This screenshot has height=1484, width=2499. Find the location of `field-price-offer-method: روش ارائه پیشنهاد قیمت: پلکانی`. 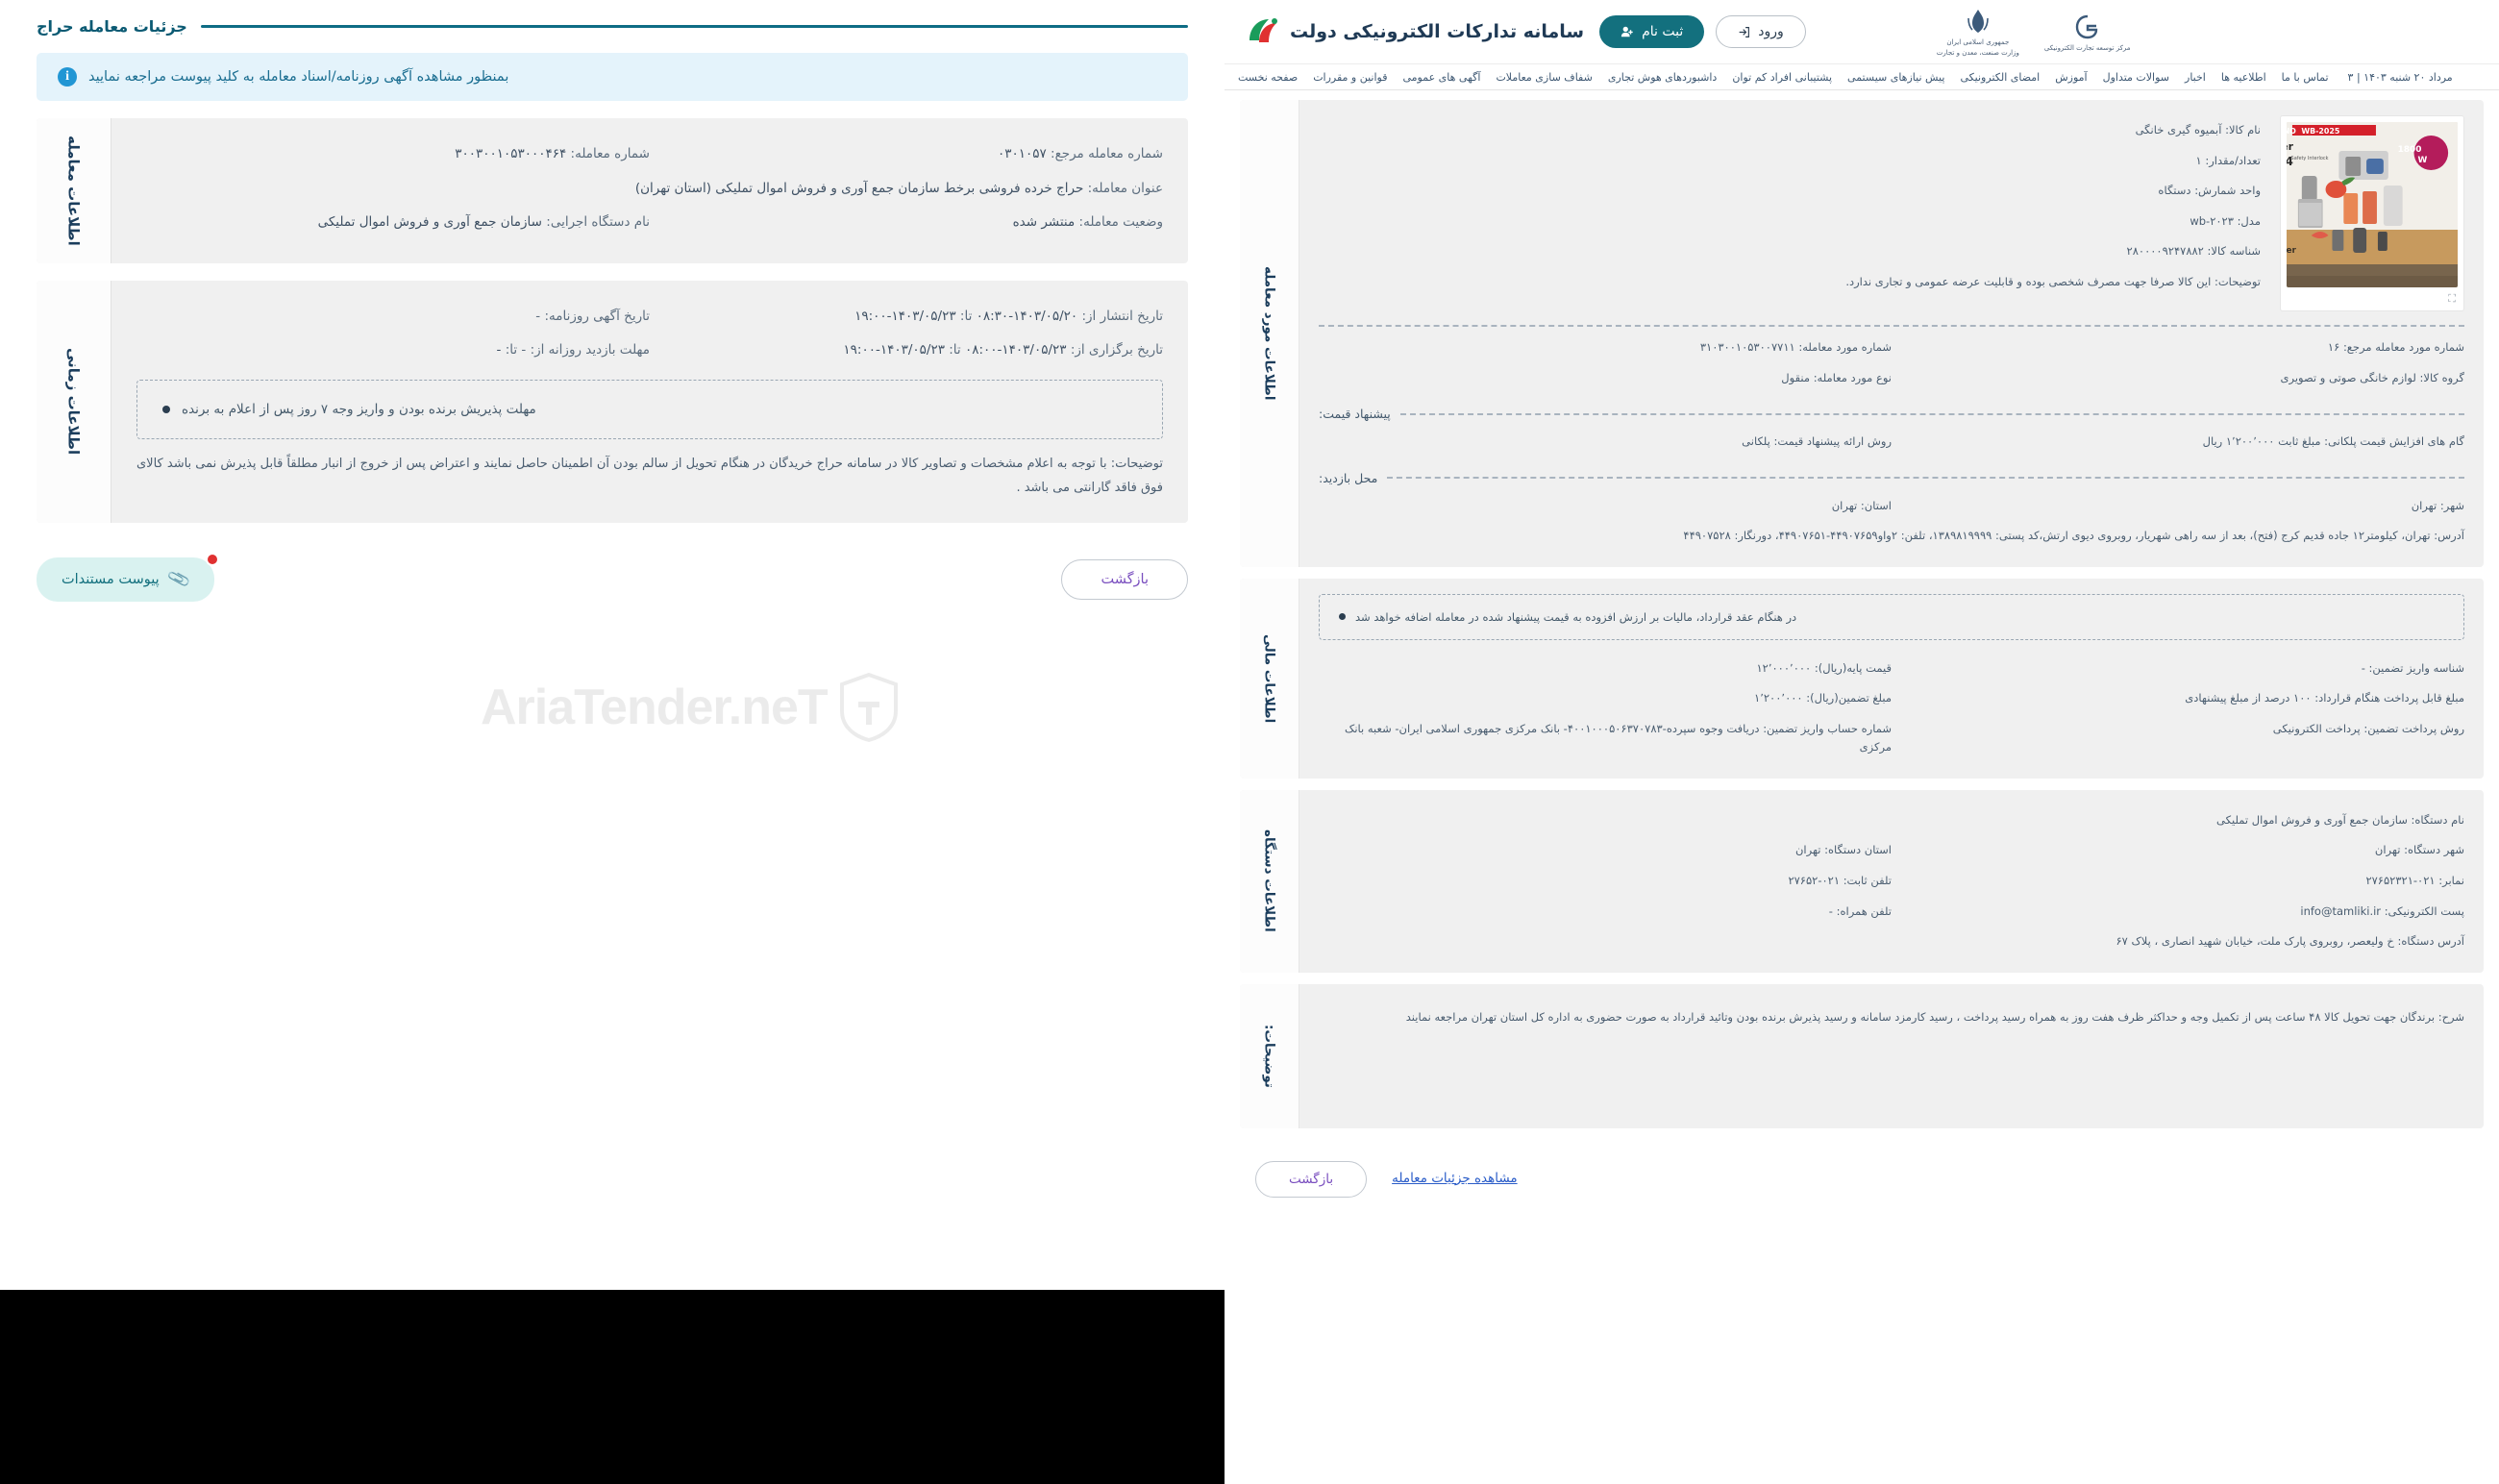

field-price-offer-method: روش ارائه پیشنهاد قیمت: پلکانی is located at coordinates (1817, 441).